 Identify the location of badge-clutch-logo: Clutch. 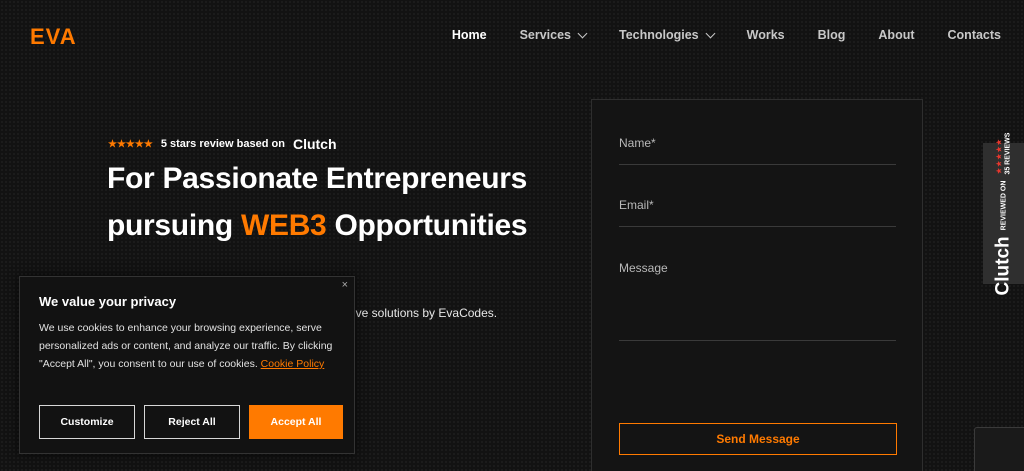
(1003, 265).